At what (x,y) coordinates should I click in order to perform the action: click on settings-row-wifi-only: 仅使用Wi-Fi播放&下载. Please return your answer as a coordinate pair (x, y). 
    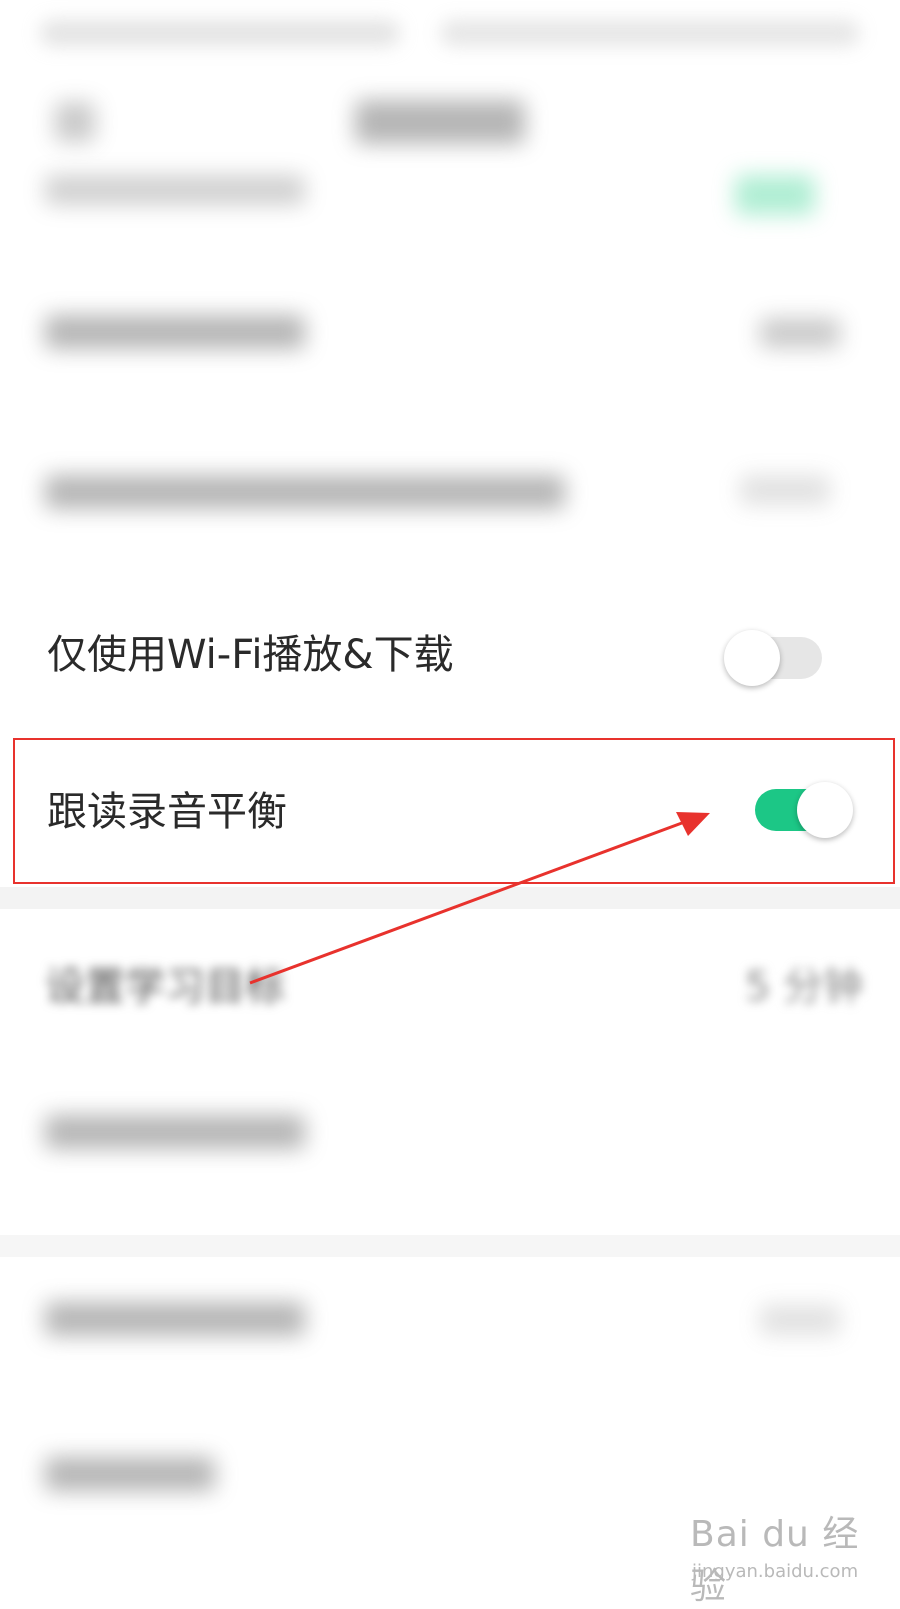
    Looking at the image, I should click on (450, 657).